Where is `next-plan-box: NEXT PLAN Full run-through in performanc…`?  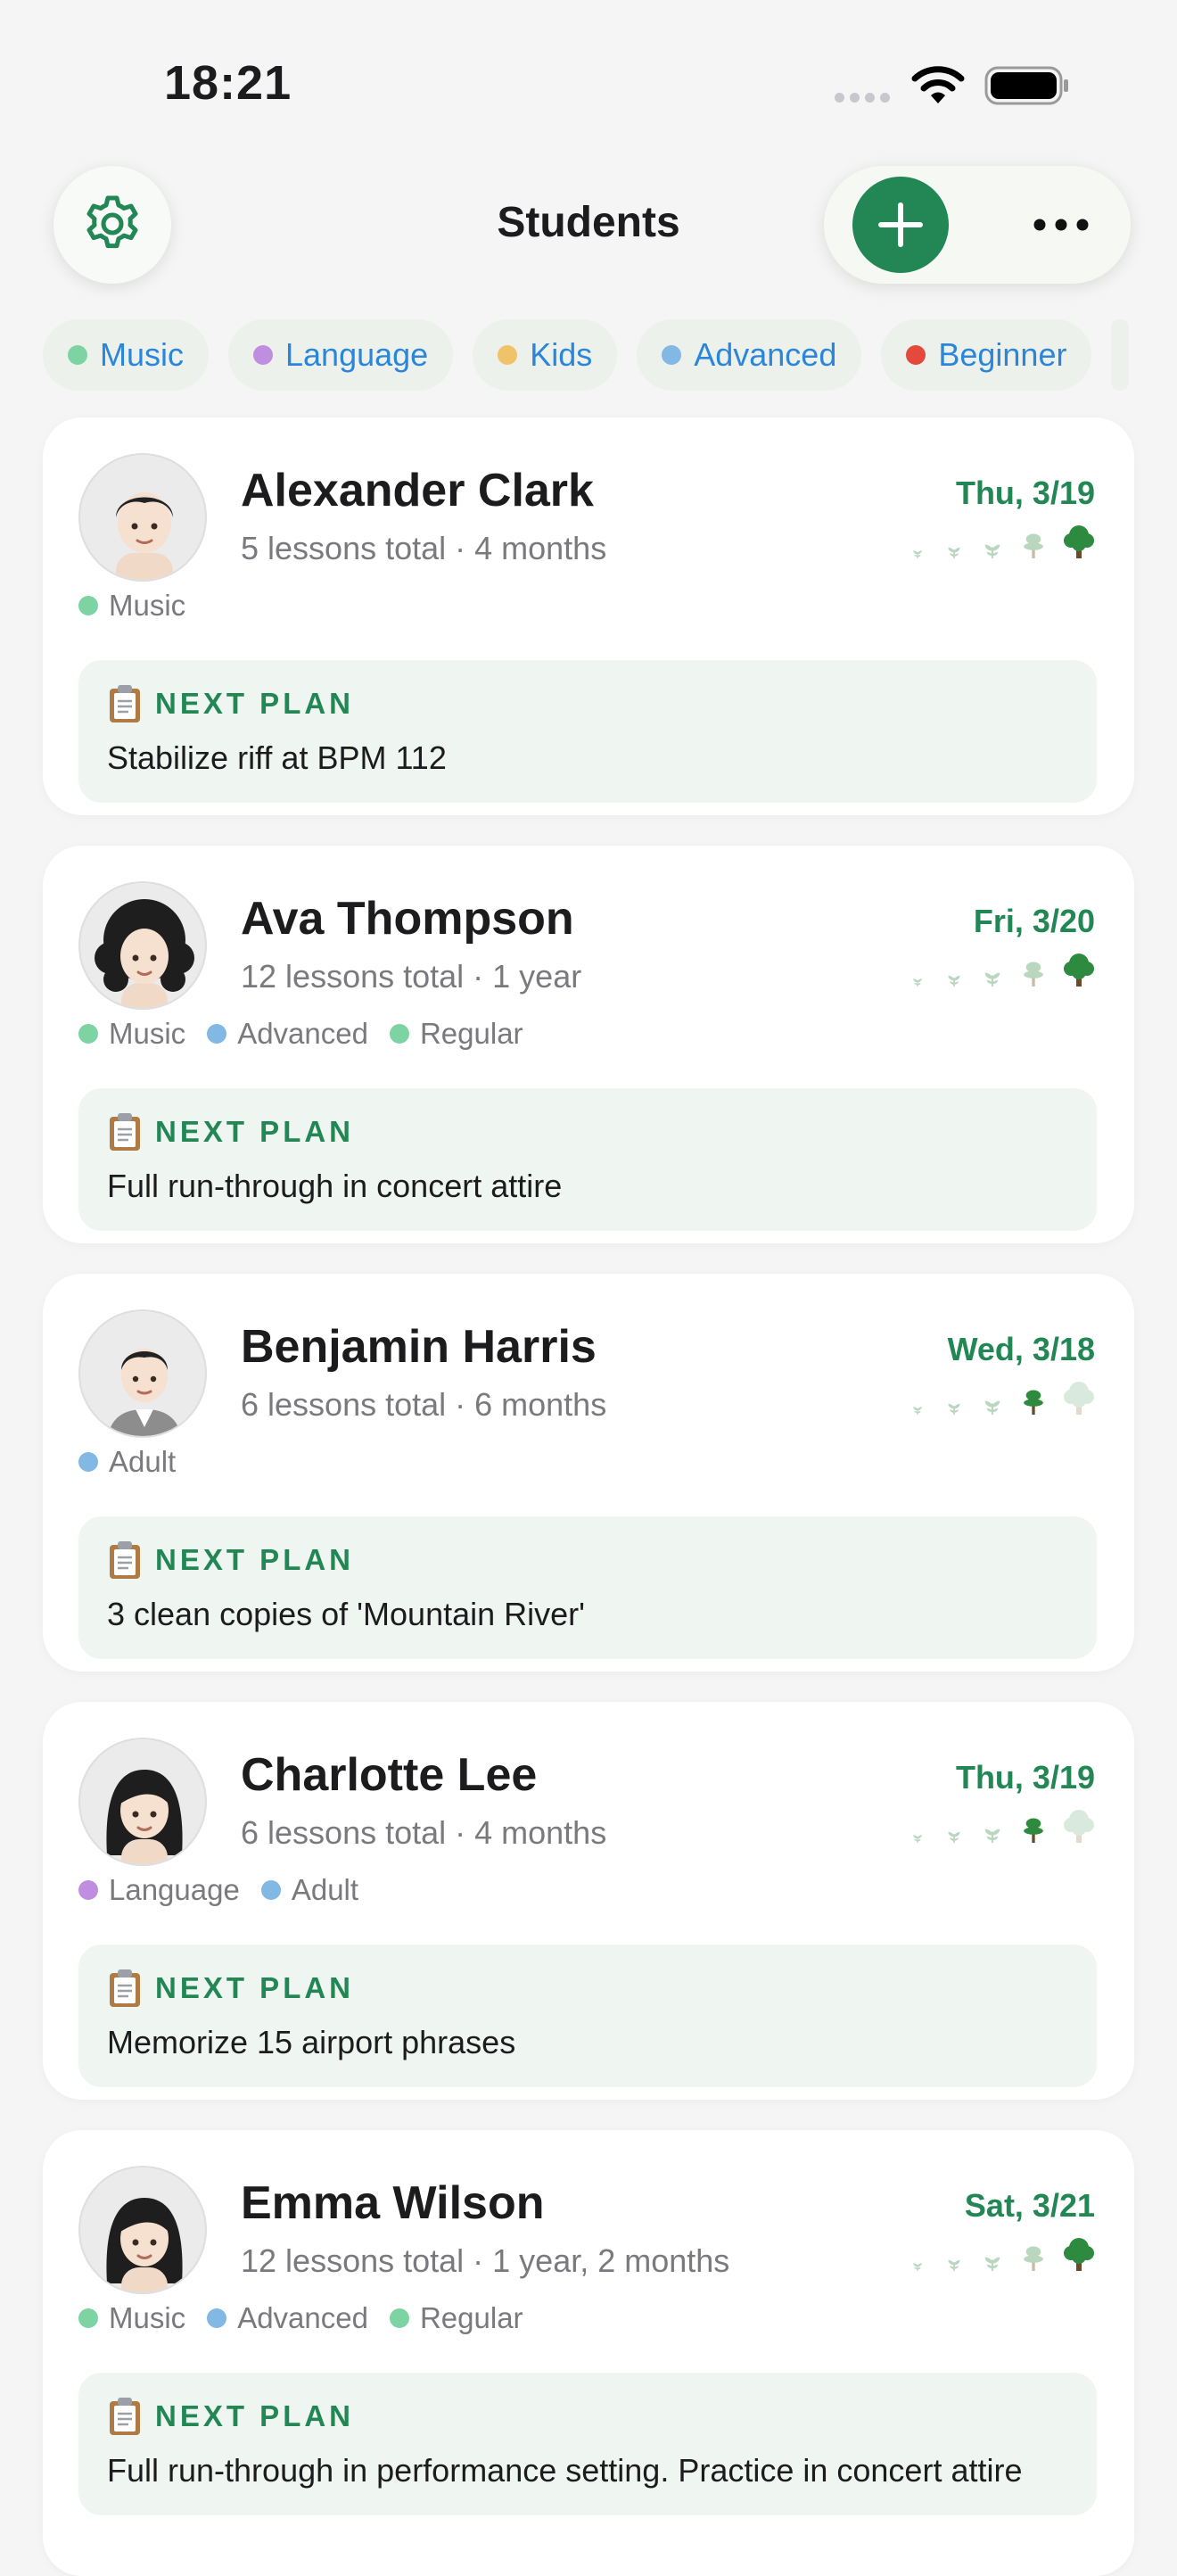 next-plan-box: NEXT PLAN Full run-through in performanc… is located at coordinates (587, 2444).